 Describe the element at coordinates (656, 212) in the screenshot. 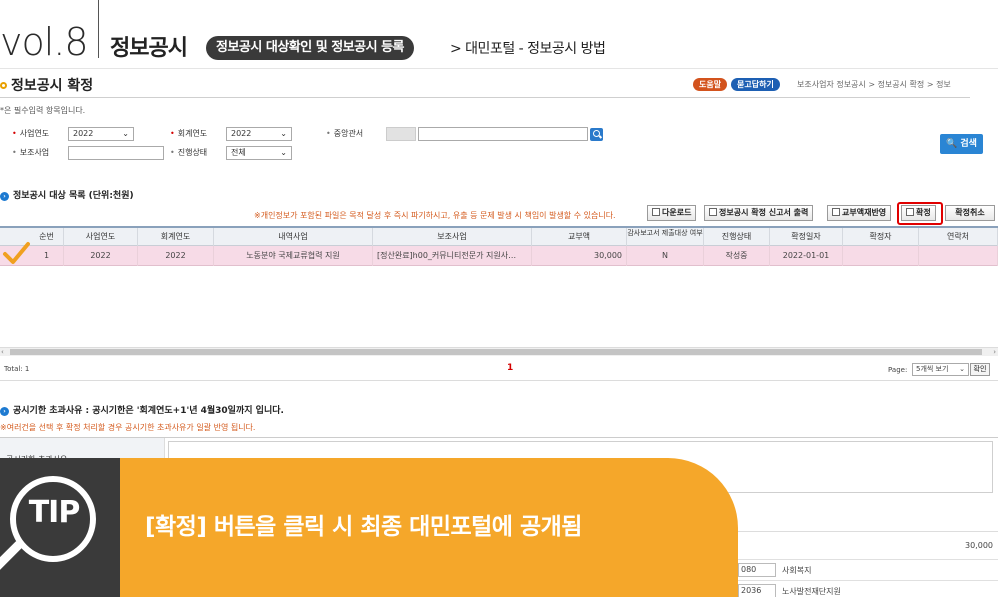

I see `download-icon` at that location.